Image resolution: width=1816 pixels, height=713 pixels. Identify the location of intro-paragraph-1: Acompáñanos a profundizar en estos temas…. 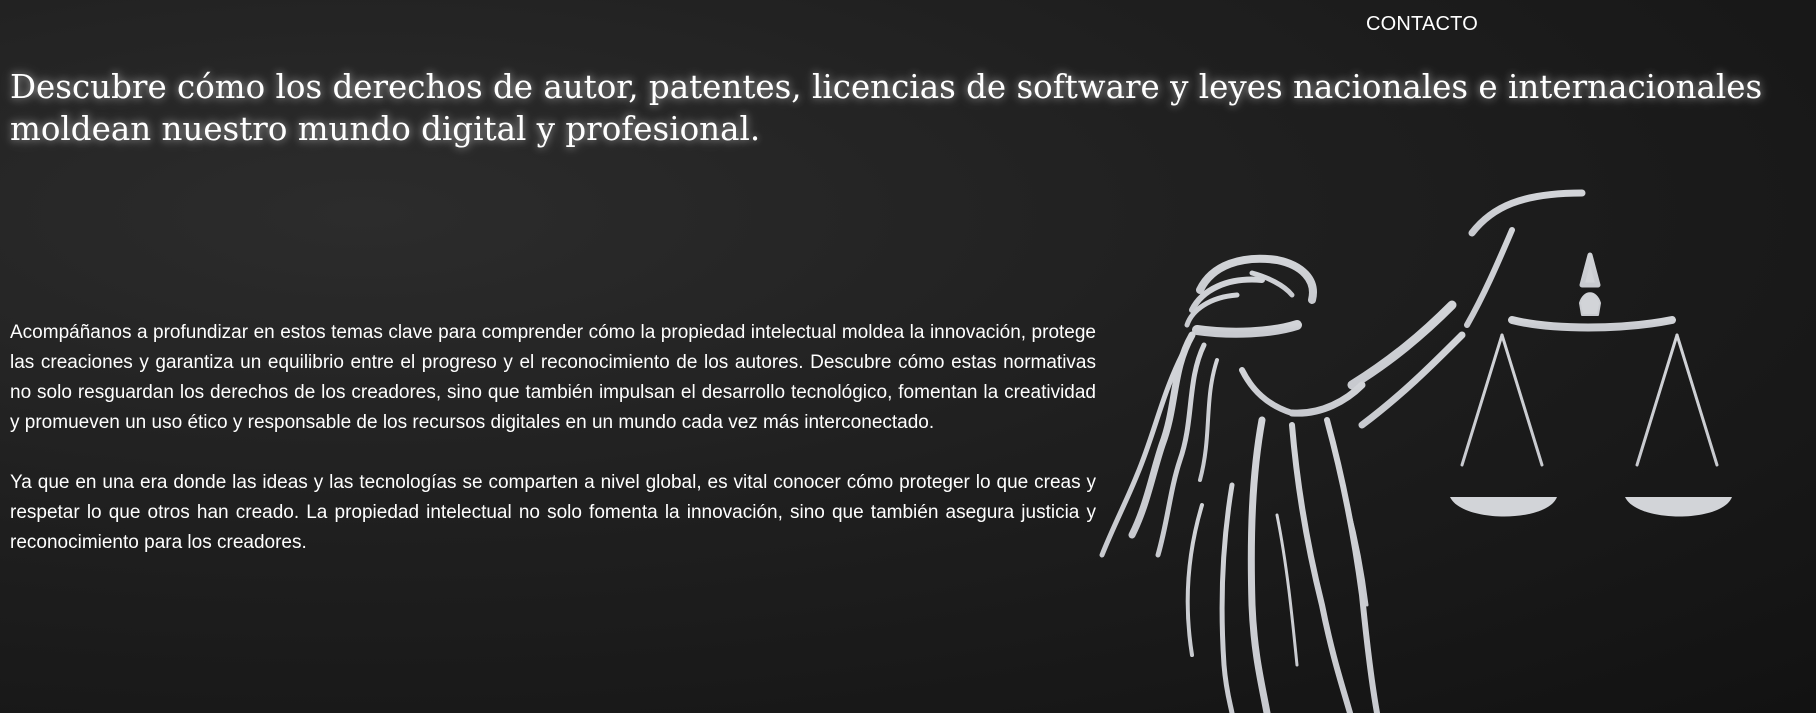
(553, 377).